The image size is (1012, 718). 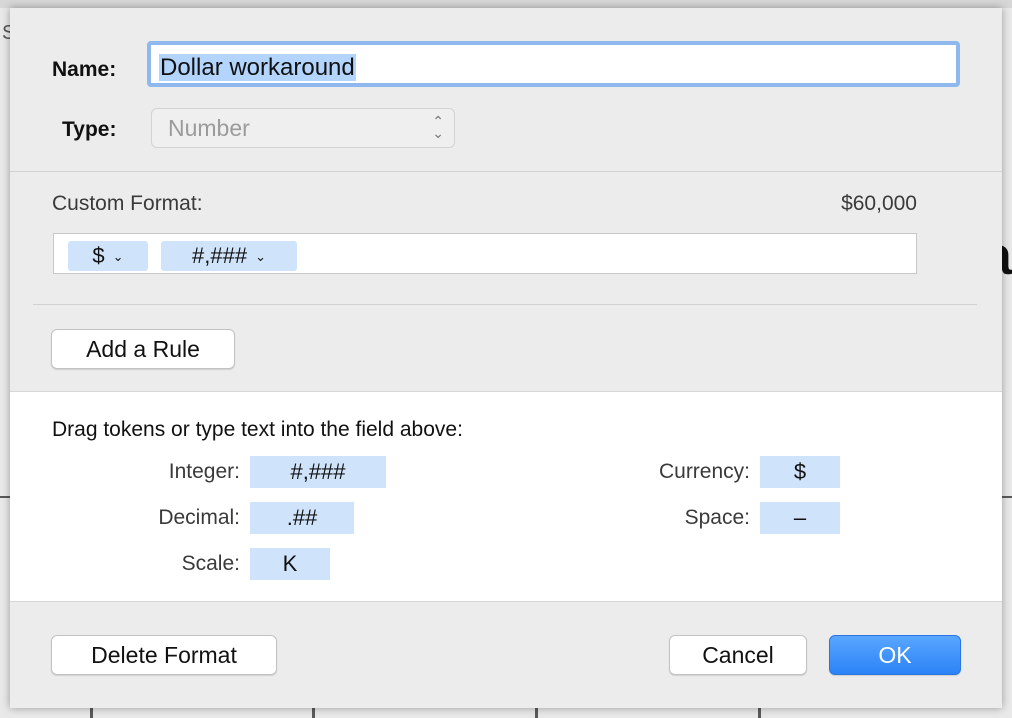 I want to click on space-label: Space:, so click(x=717, y=517).